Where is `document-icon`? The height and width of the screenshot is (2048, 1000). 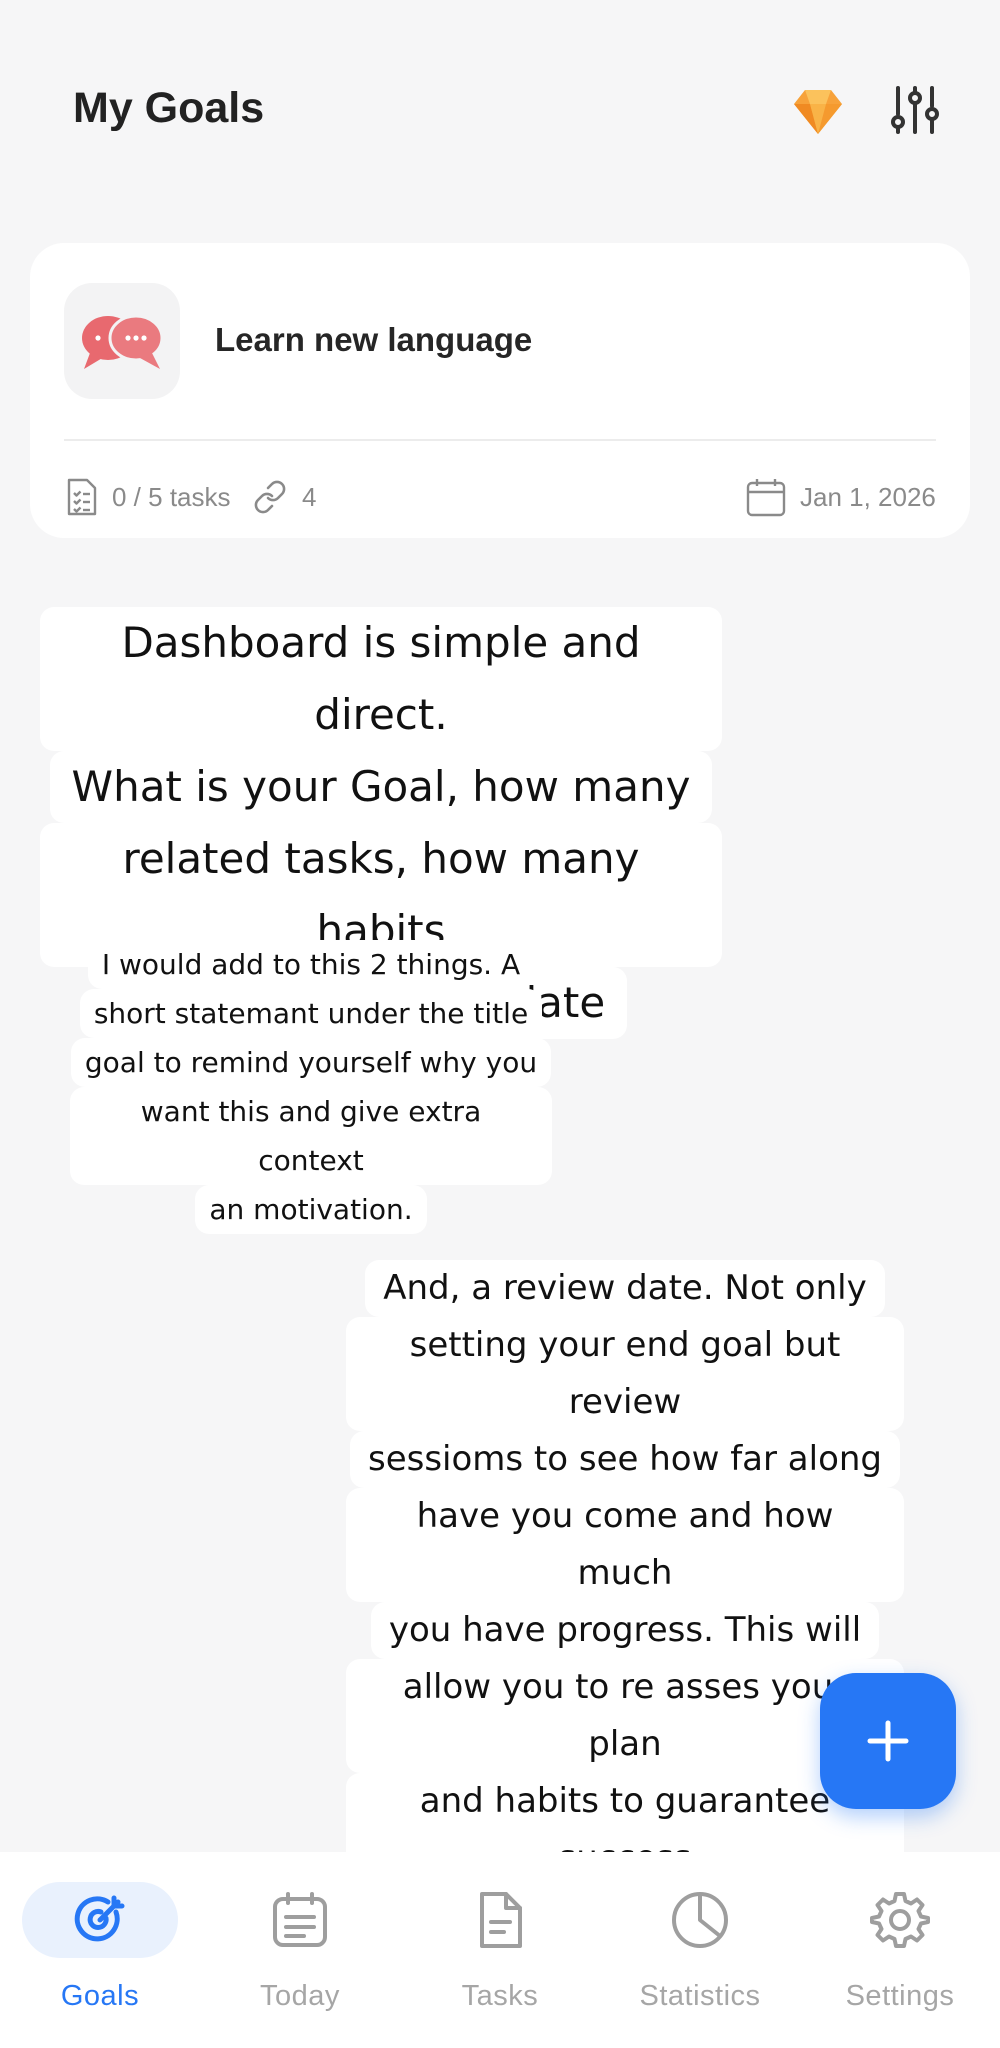 document-icon is located at coordinates (501, 1920).